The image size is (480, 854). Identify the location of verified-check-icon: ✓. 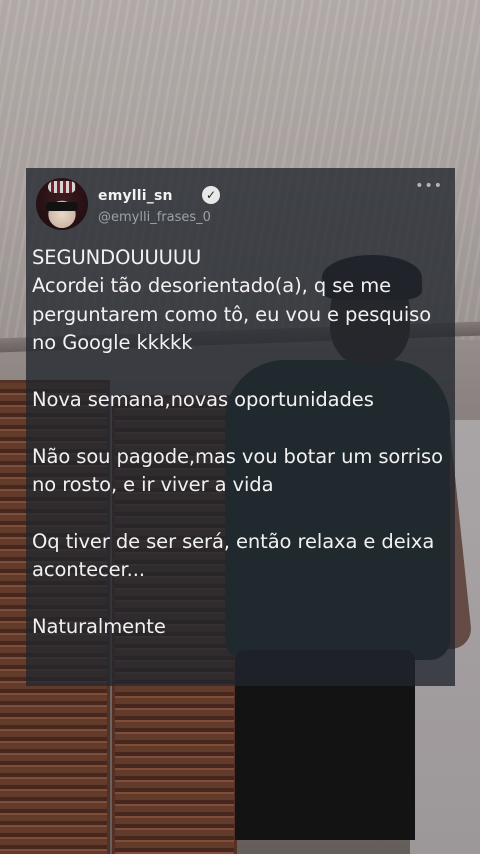
(211, 195).